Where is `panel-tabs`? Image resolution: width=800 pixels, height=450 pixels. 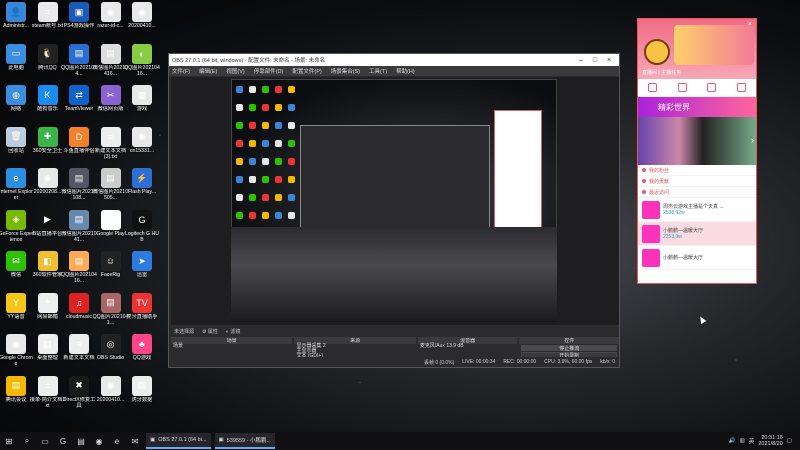
panel-tabs is located at coordinates (697, 88).